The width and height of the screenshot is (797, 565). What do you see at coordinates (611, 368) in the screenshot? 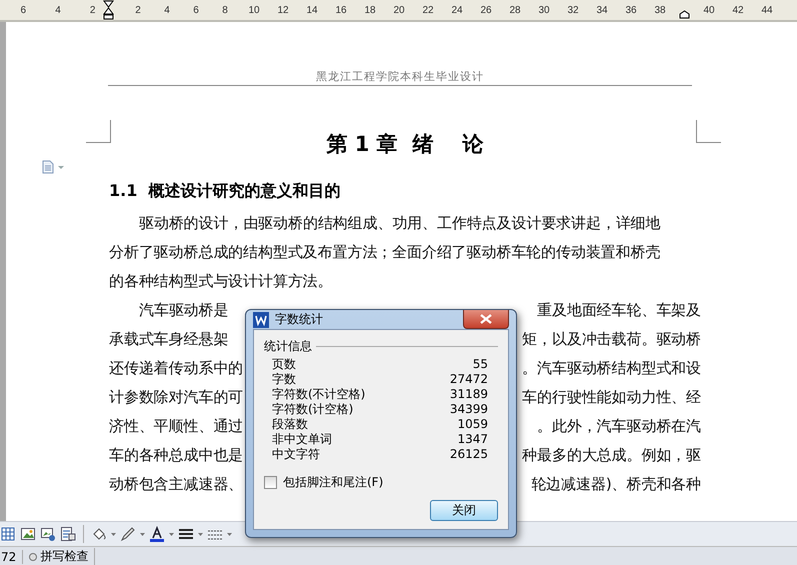
I see `body-text-fragment: 。汽车驱动桥结构型式和设` at bounding box center [611, 368].